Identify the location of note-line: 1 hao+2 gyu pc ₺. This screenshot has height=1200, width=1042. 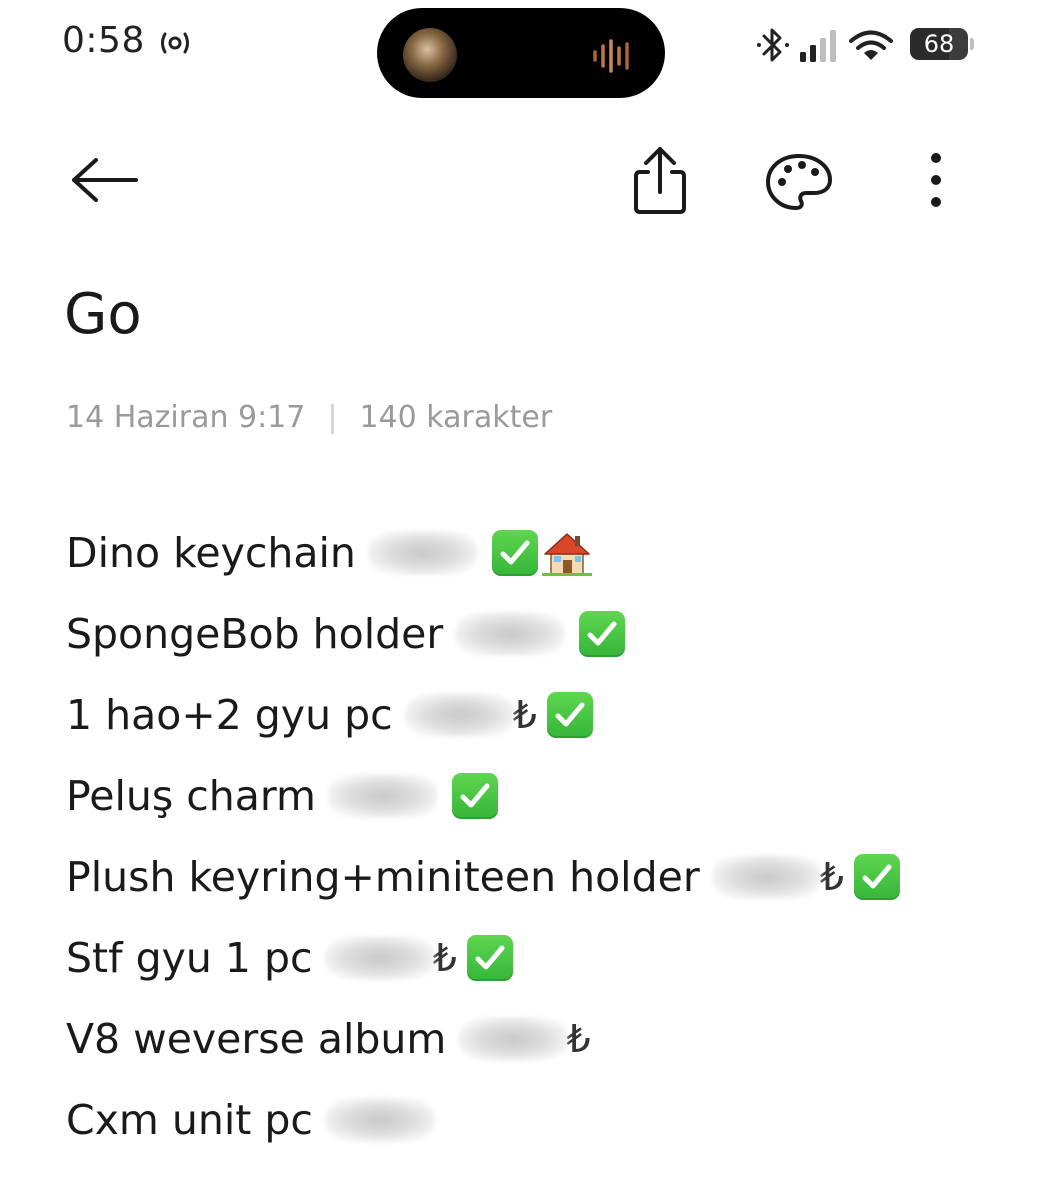
(536, 714).